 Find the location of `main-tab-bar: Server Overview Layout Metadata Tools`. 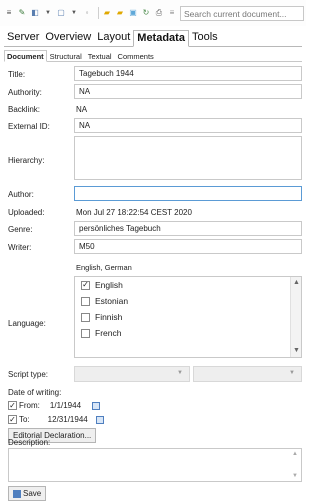

main-tab-bar: Server Overview Layout Metadata Tools is located at coordinates (153, 38).